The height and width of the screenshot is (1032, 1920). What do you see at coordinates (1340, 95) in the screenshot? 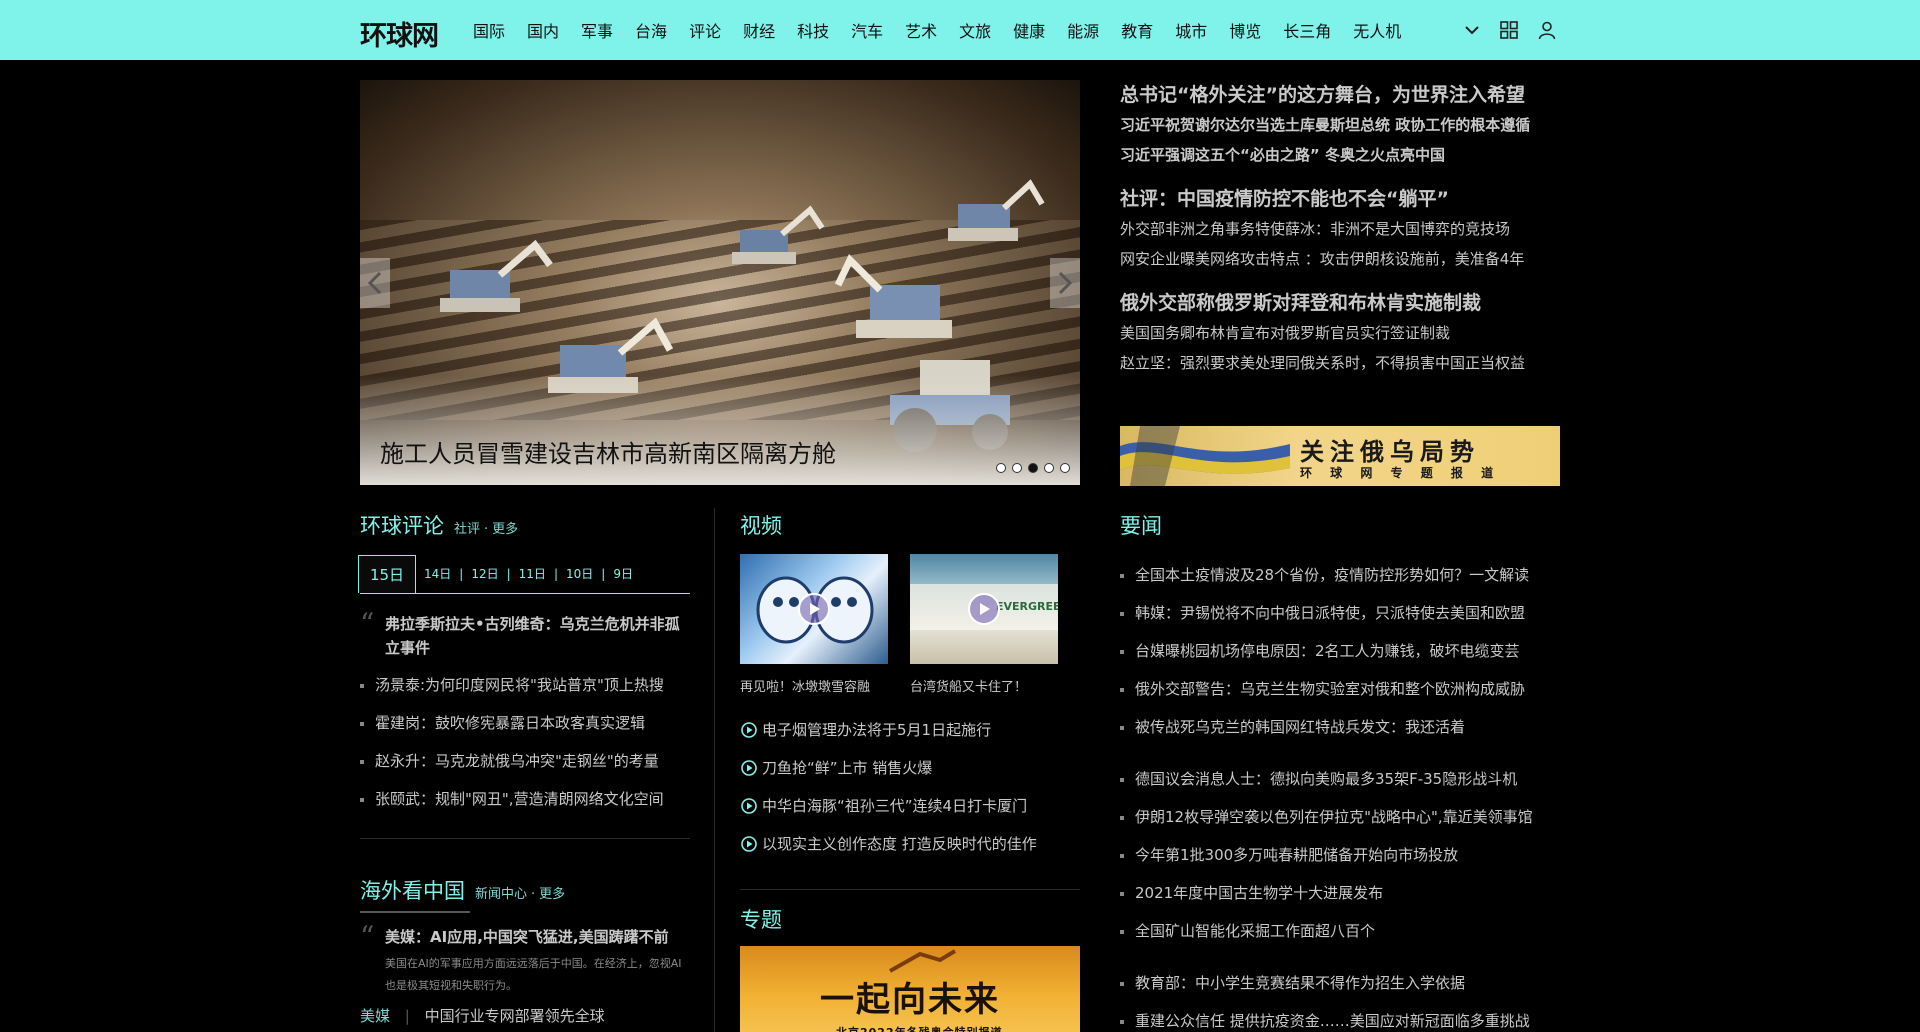
I see `headline-title: 总书记“格外关注”的这方舞台，为世界注入希望` at bounding box center [1340, 95].